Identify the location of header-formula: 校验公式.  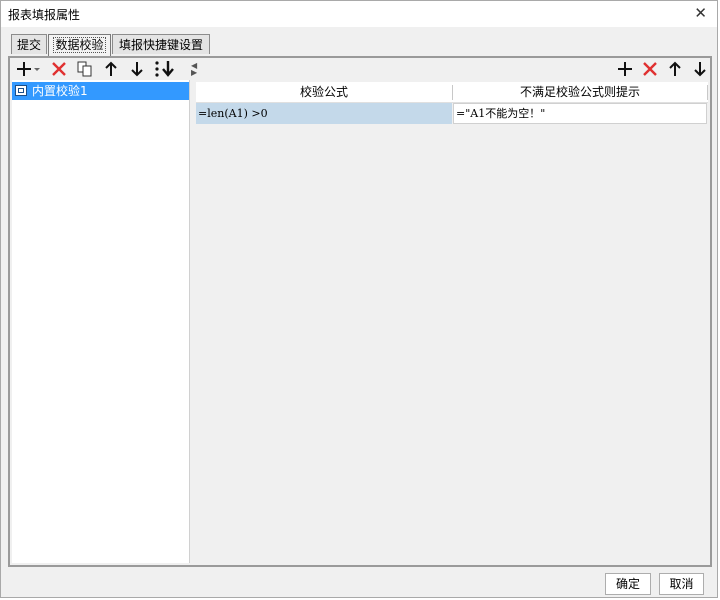
(324, 92).